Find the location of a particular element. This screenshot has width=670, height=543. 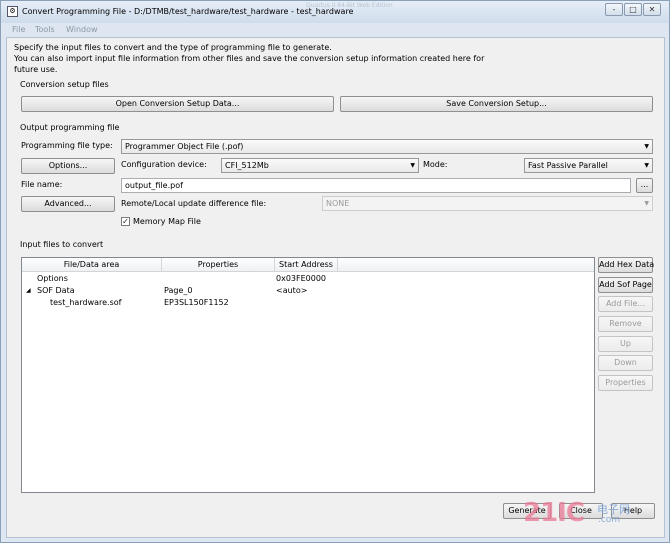

menu-tools: Tools is located at coordinates (45, 29).